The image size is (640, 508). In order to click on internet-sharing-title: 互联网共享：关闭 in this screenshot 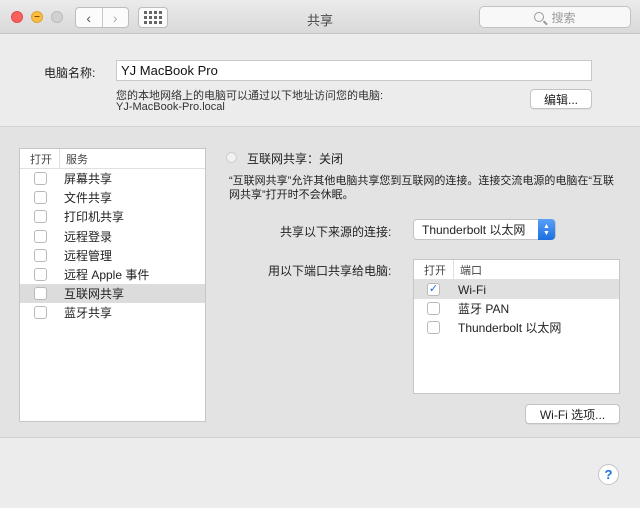, I will do `click(295, 159)`.